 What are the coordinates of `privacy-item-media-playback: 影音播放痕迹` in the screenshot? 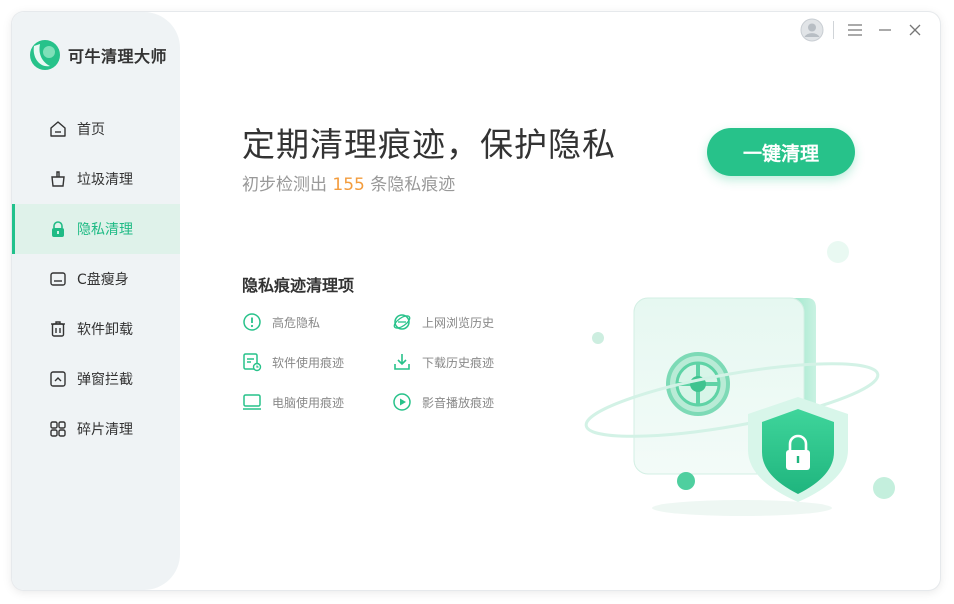 It's located at (443, 402).